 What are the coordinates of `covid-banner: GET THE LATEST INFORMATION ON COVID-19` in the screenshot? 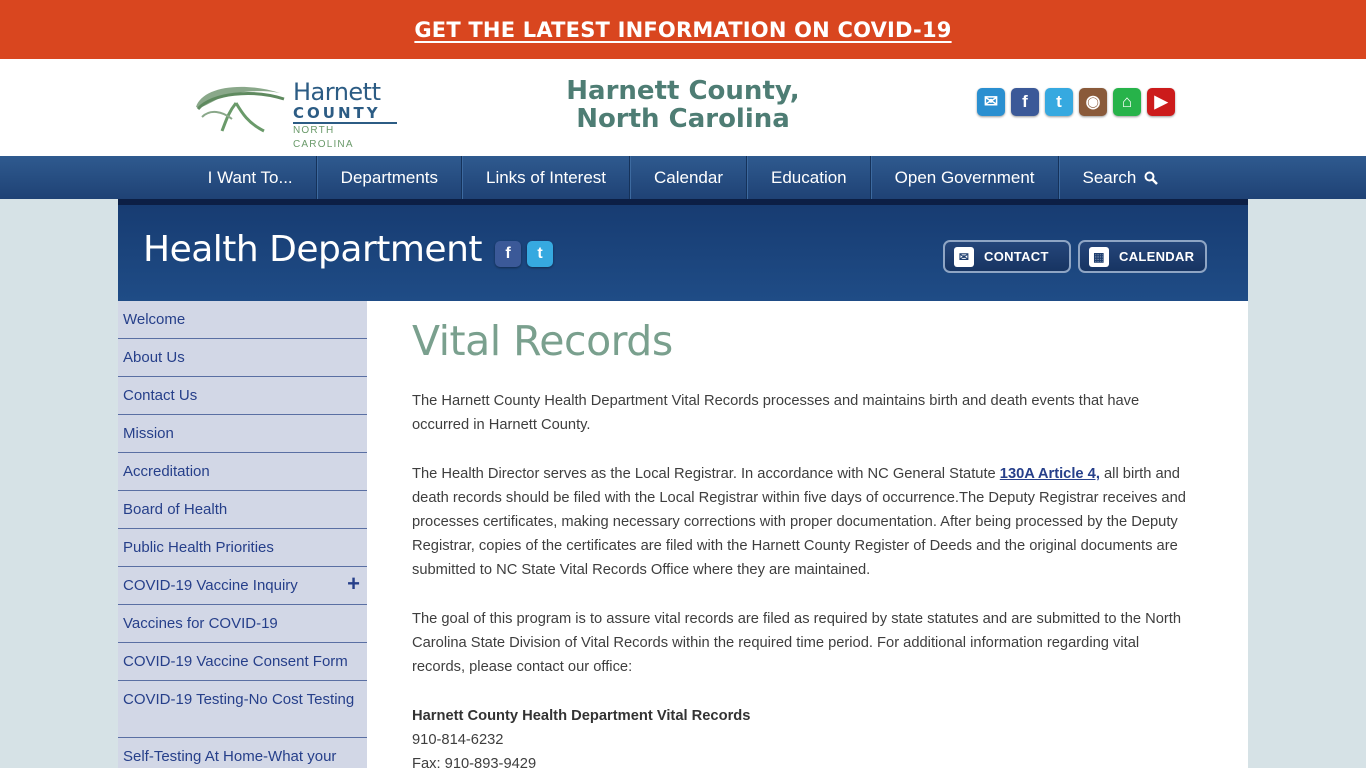 It's located at (683, 29).